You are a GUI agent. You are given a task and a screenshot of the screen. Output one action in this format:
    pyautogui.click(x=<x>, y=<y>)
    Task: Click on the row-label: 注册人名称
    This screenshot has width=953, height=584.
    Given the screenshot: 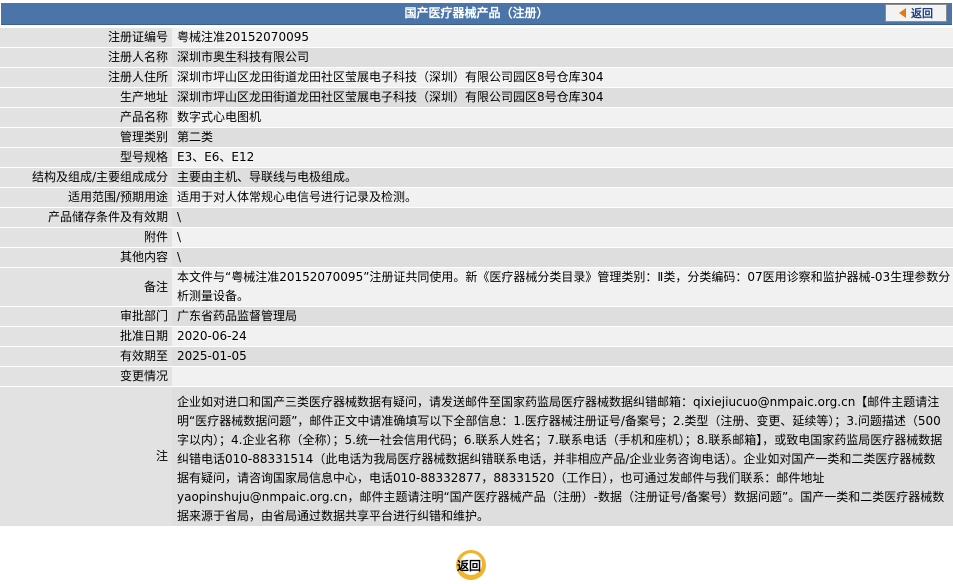 What is the action you would take?
    pyautogui.click(x=86, y=57)
    